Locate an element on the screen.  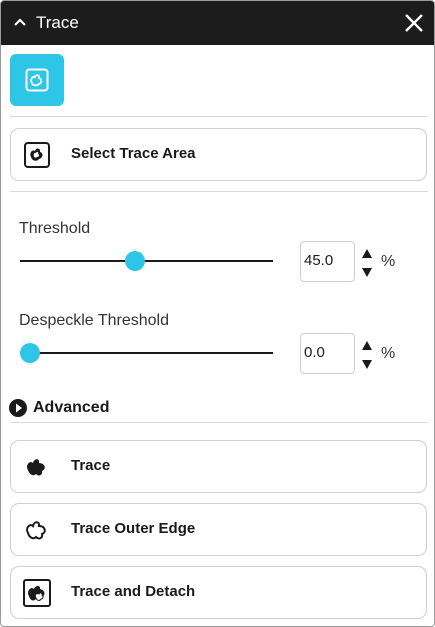
trace-outer-edge-label: Trace Outer Edge is located at coordinates (133, 528).